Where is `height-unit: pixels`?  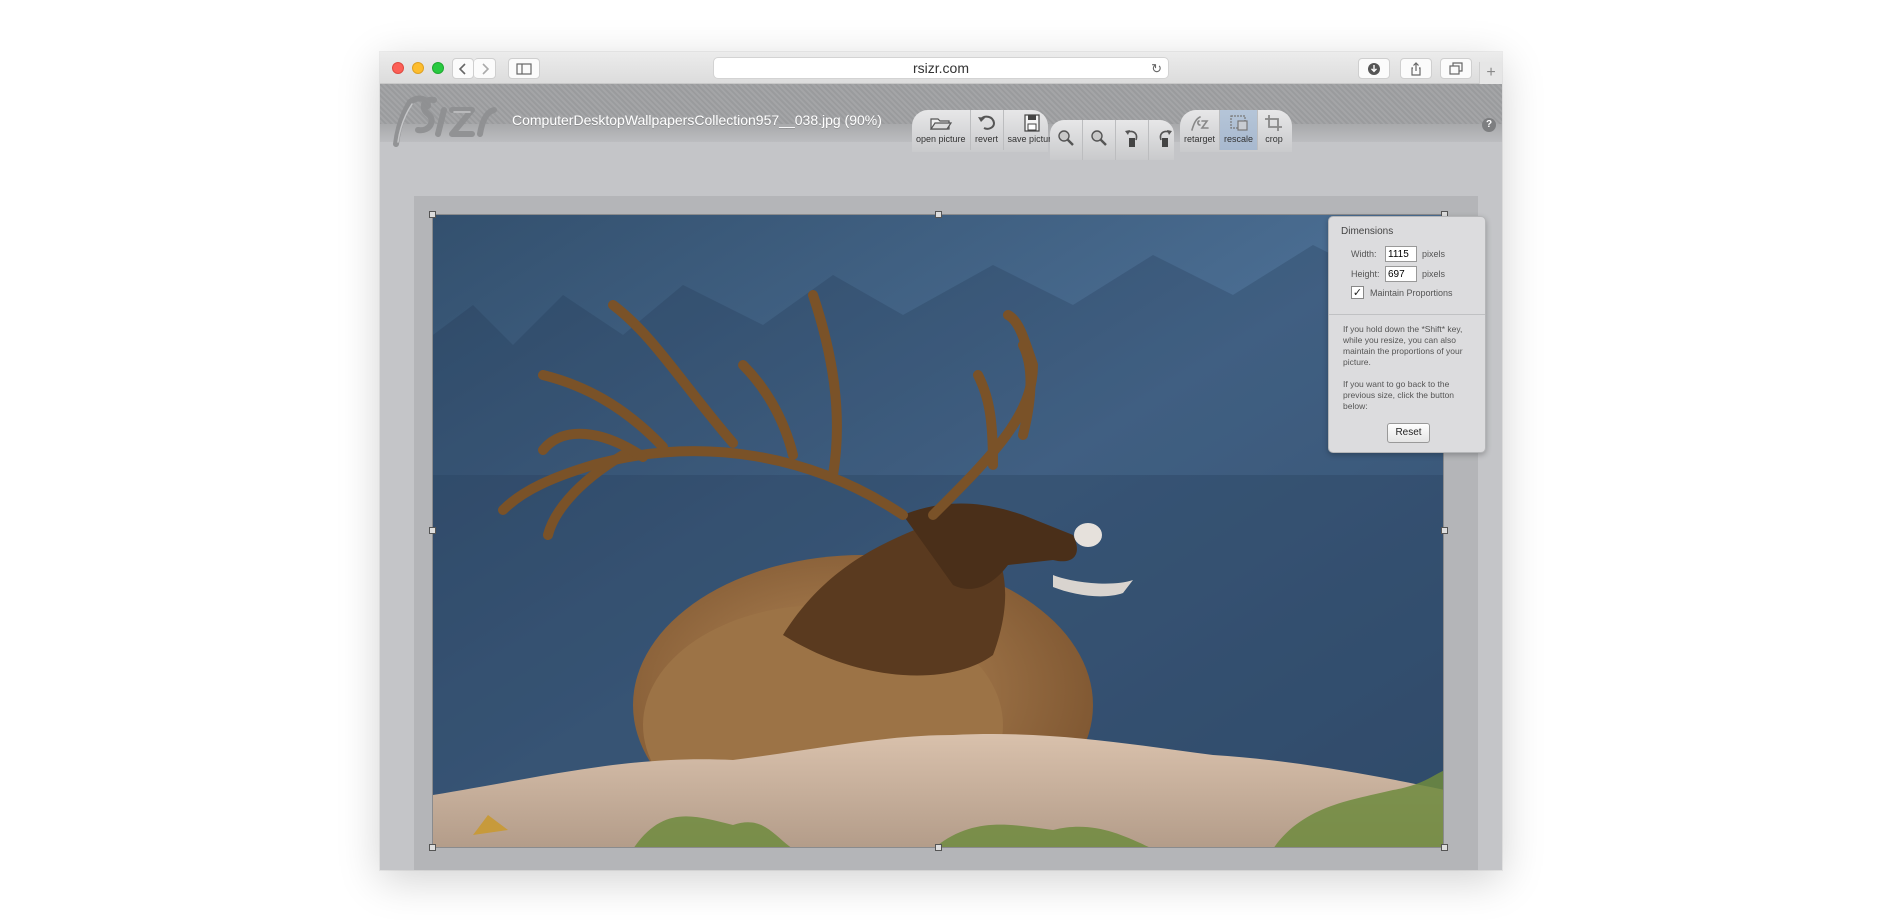
height-unit: pixels is located at coordinates (1434, 274).